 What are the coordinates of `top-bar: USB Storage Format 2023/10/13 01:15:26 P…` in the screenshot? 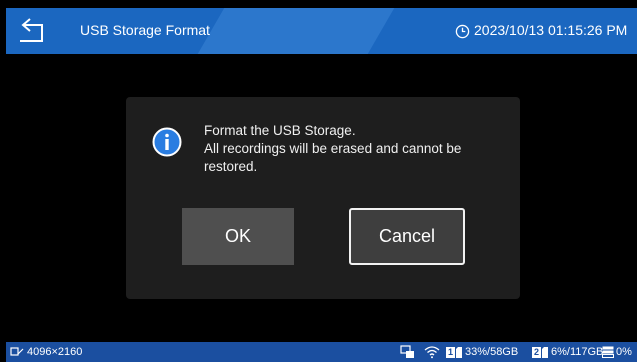 It's located at (321, 31).